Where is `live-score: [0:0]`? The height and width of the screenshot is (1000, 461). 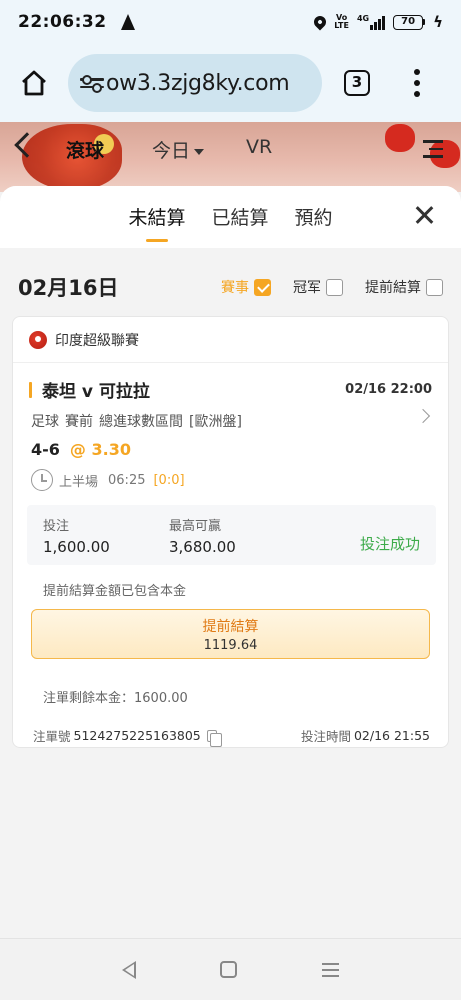
live-score: [0:0] is located at coordinates (169, 480).